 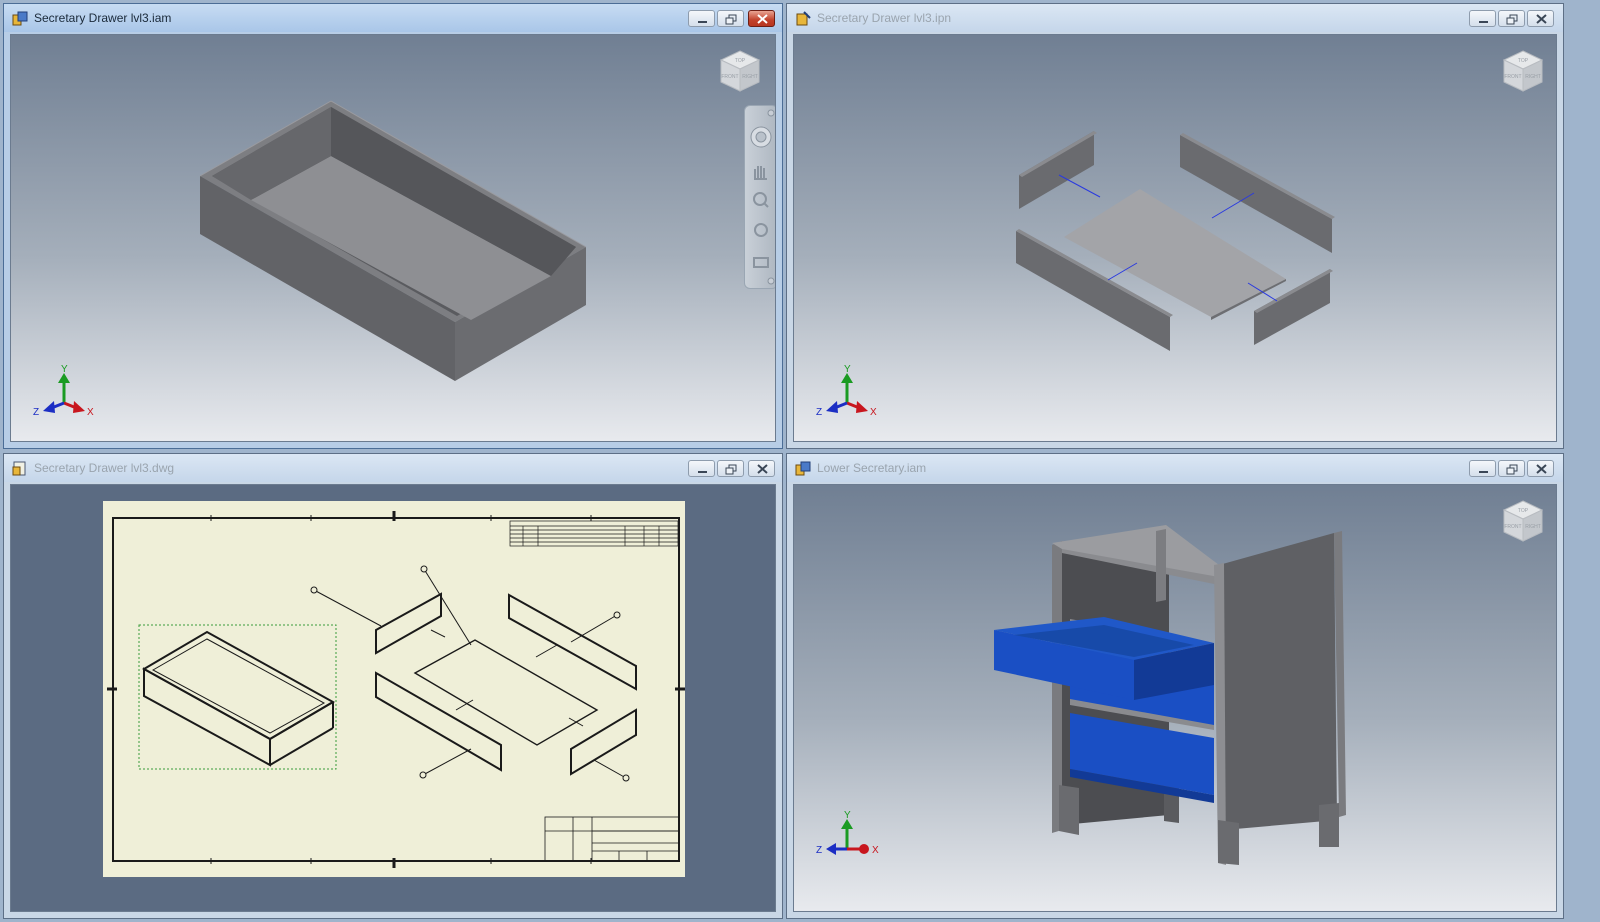 I want to click on titlebar: Secretary Drawer lvl3.ipn, so click(x=1175, y=18).